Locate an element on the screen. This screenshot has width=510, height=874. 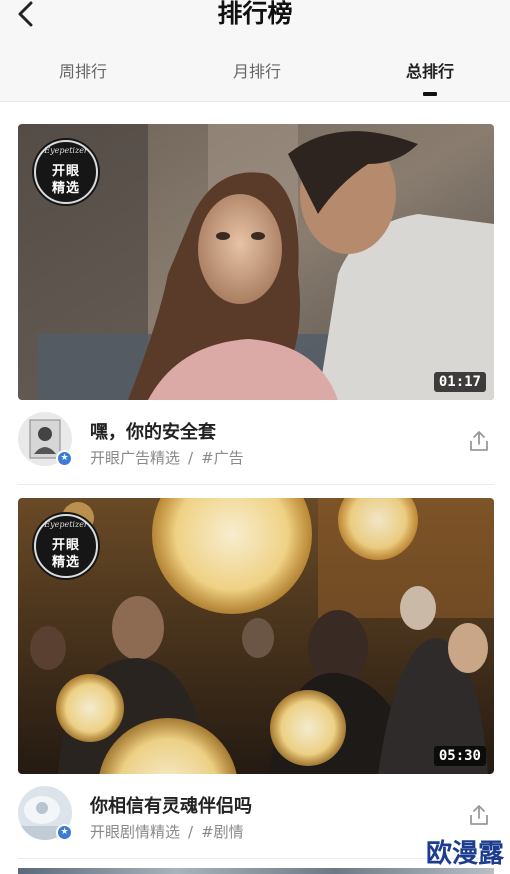
video-duration: 01:17 is located at coordinates (459, 382).